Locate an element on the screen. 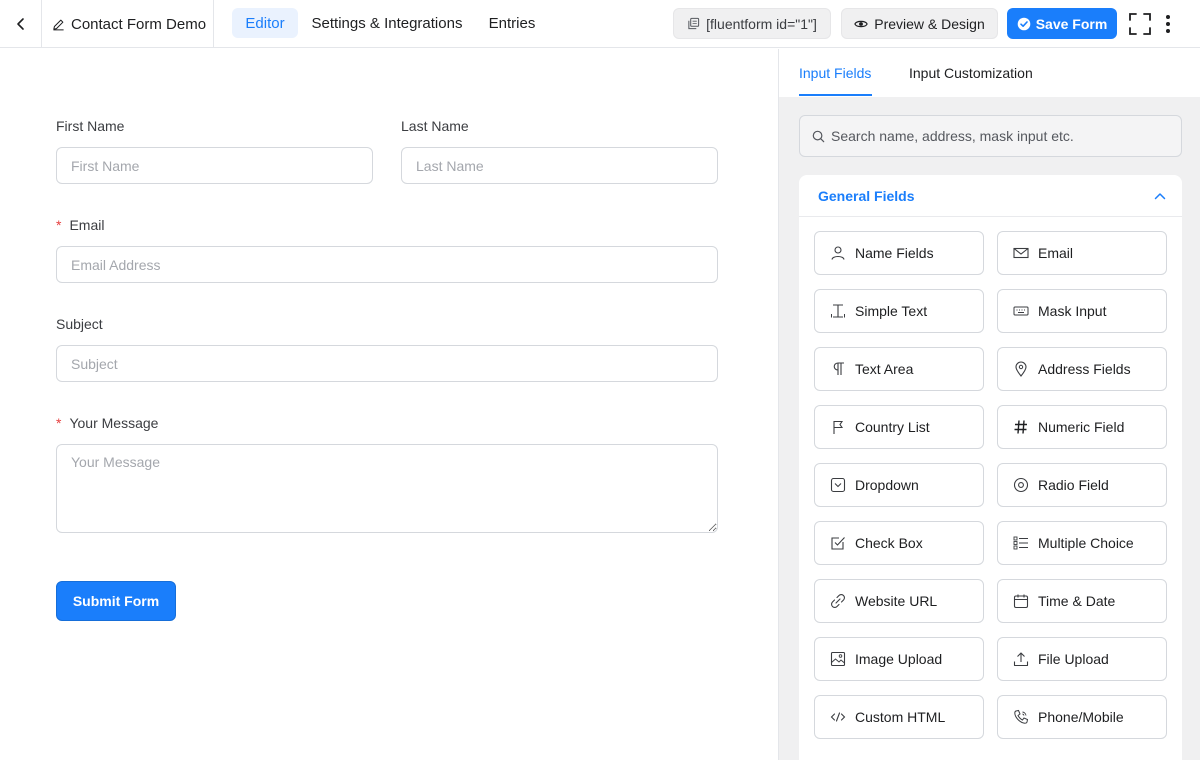 The image size is (1200, 760). calendar-icon is located at coordinates (1021, 601).